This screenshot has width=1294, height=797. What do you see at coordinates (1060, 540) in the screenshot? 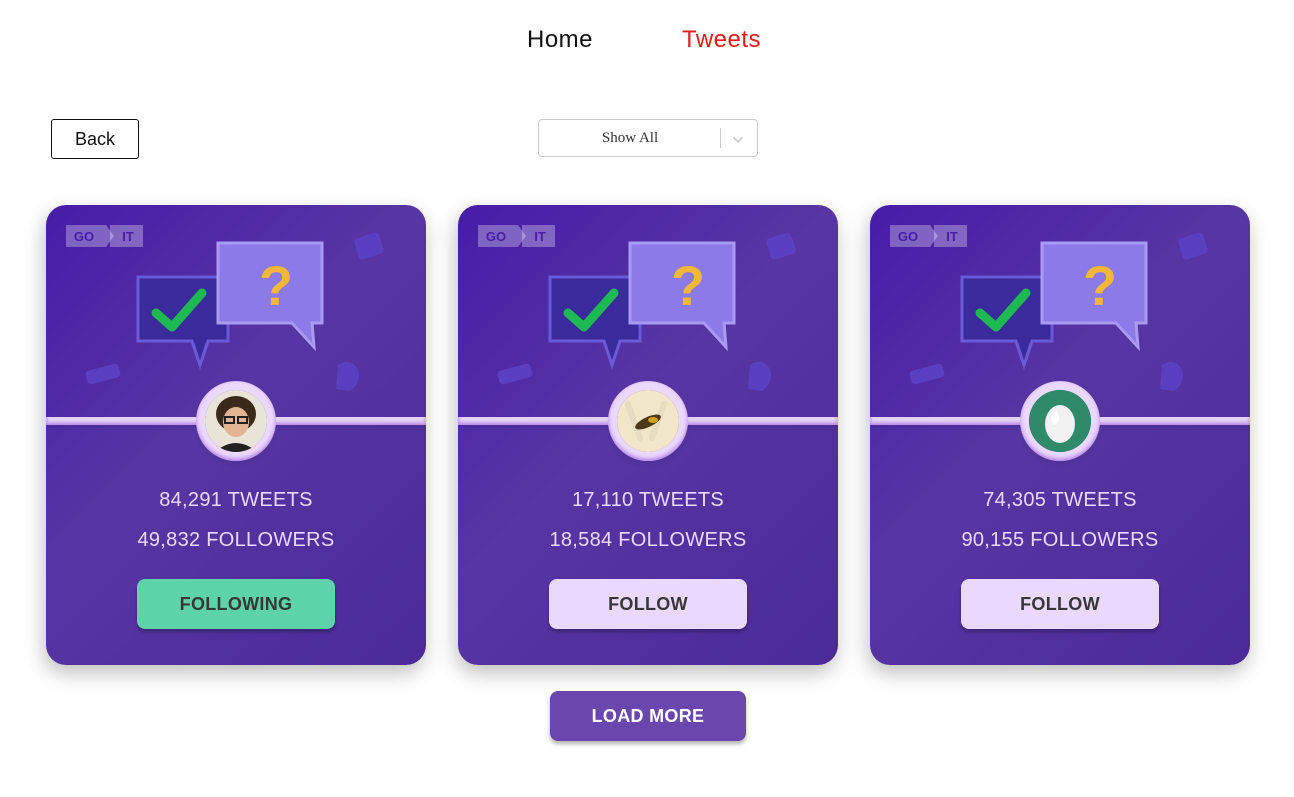
I see `followers-count: 90,155 FOLLOWERS` at bounding box center [1060, 540].